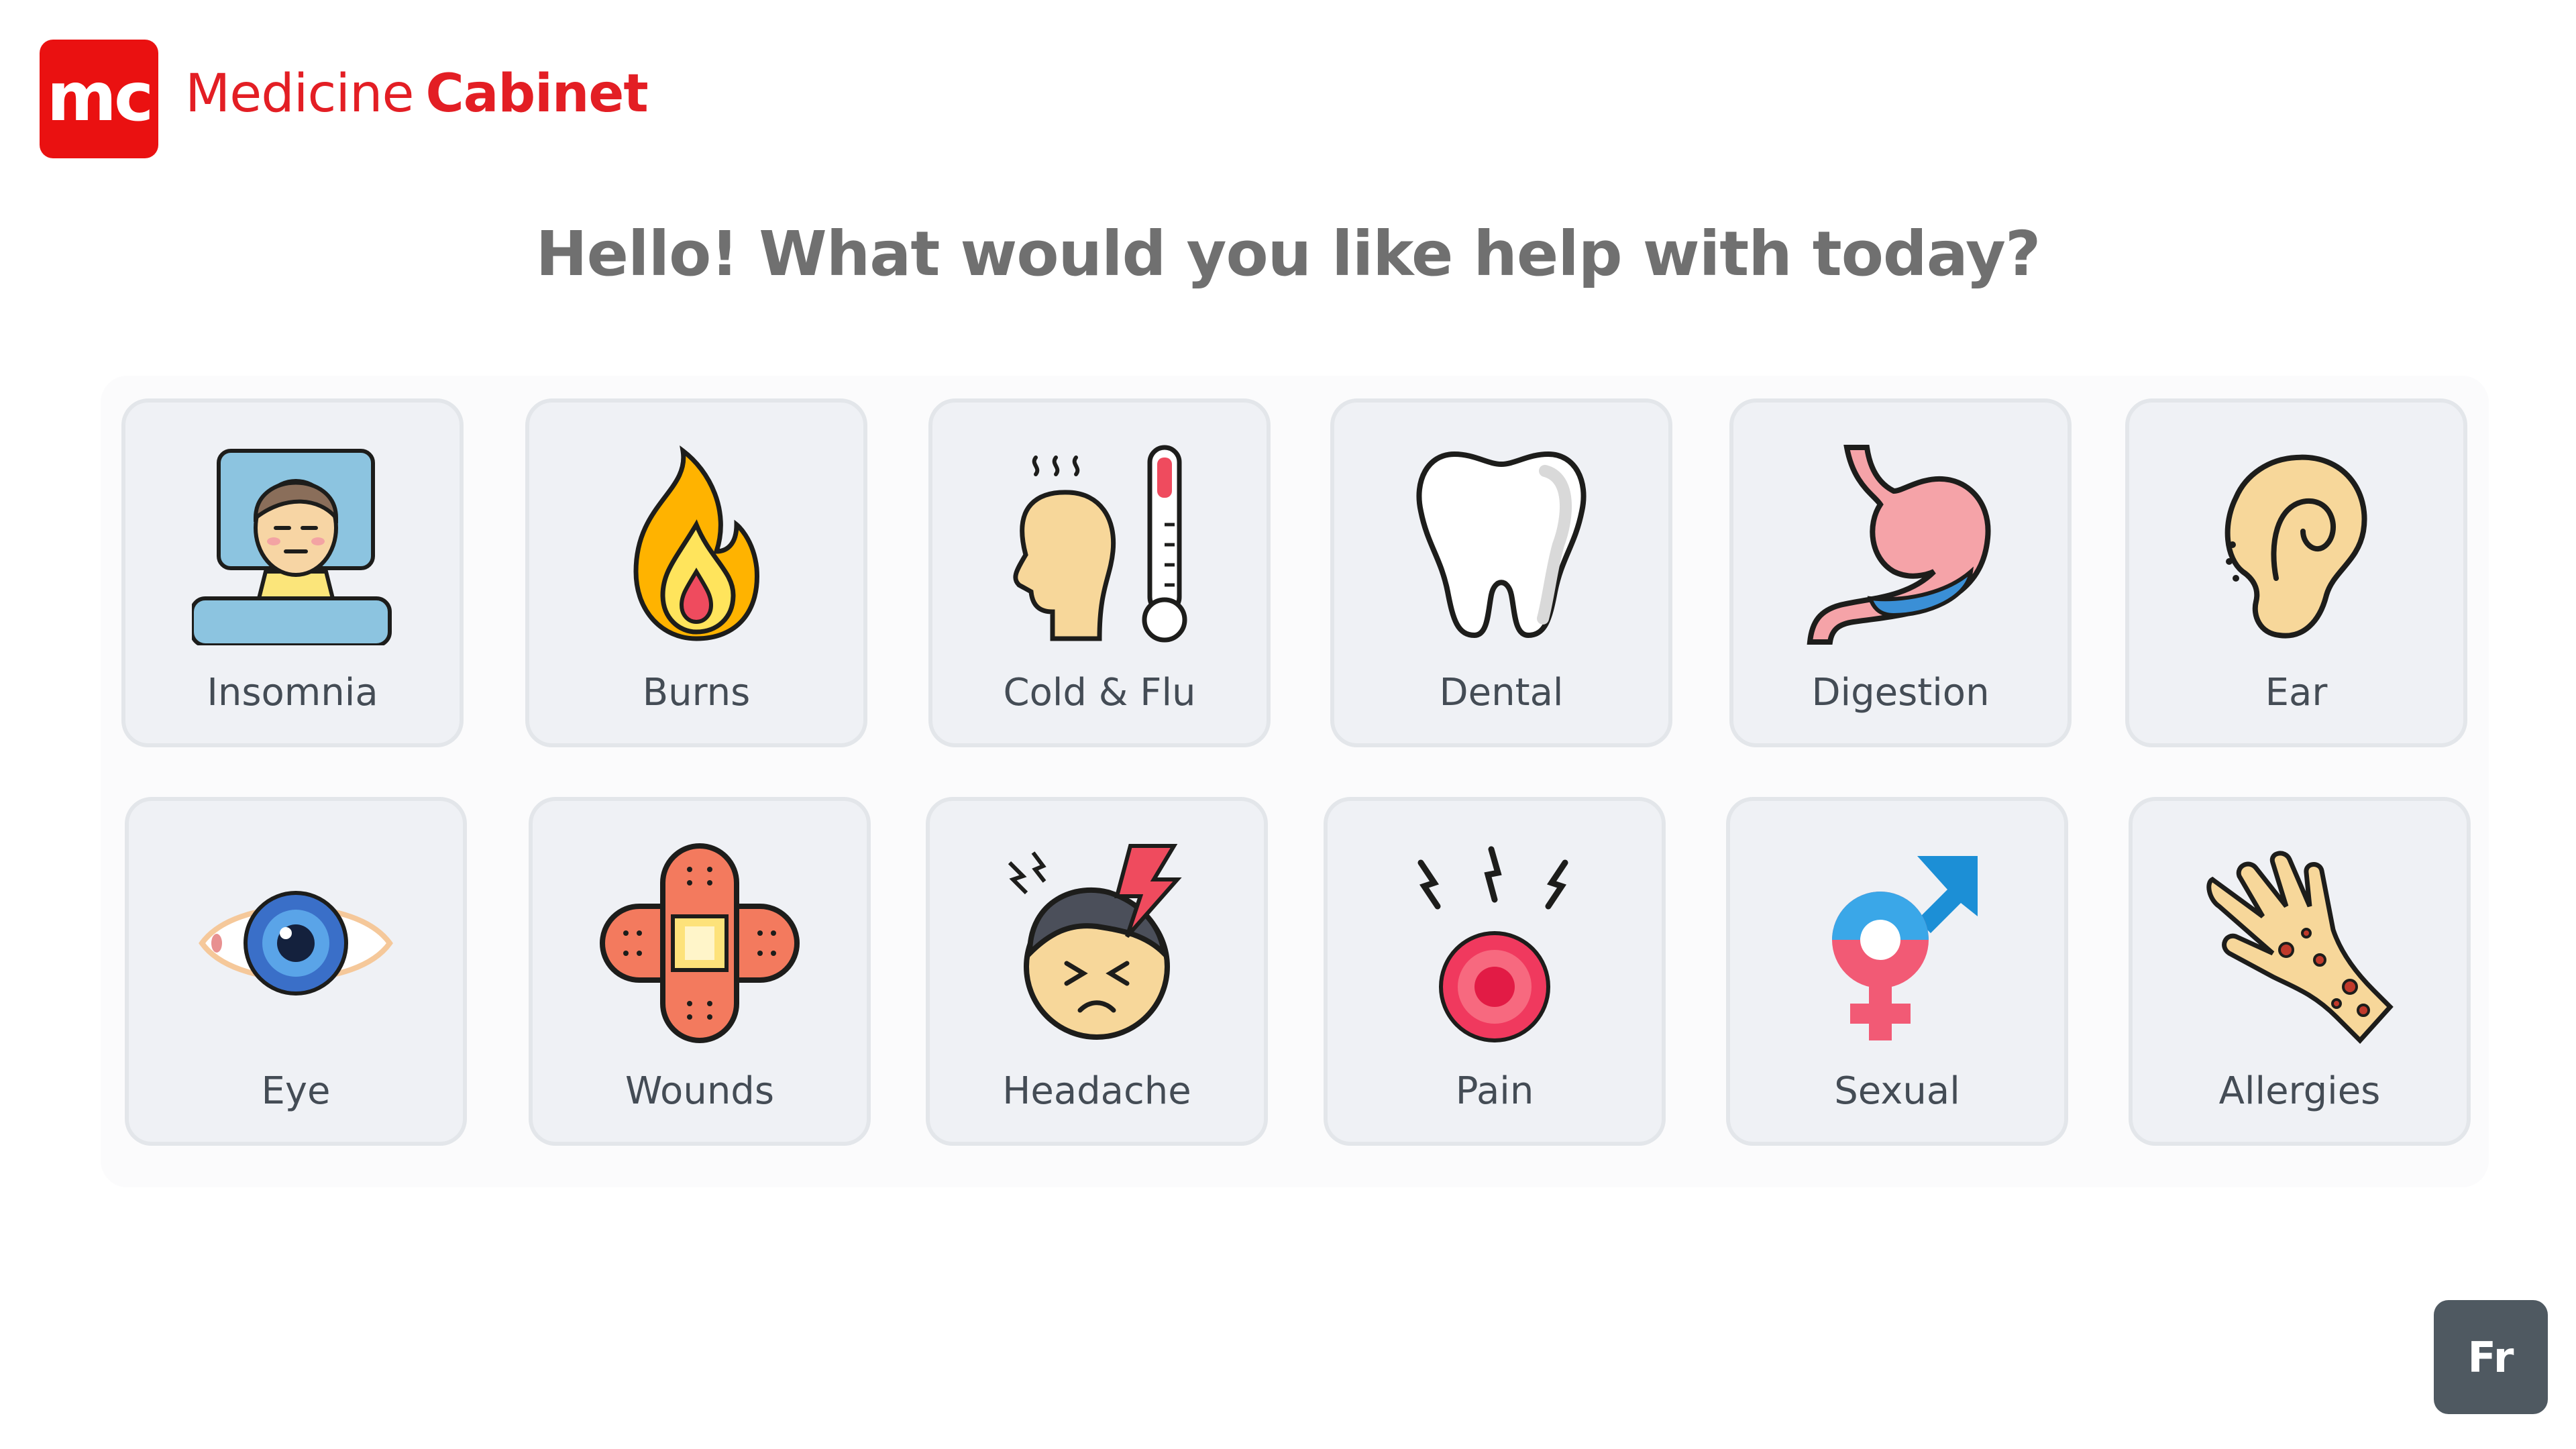  I want to click on brand-name-bold: Cabinet, so click(536, 94).